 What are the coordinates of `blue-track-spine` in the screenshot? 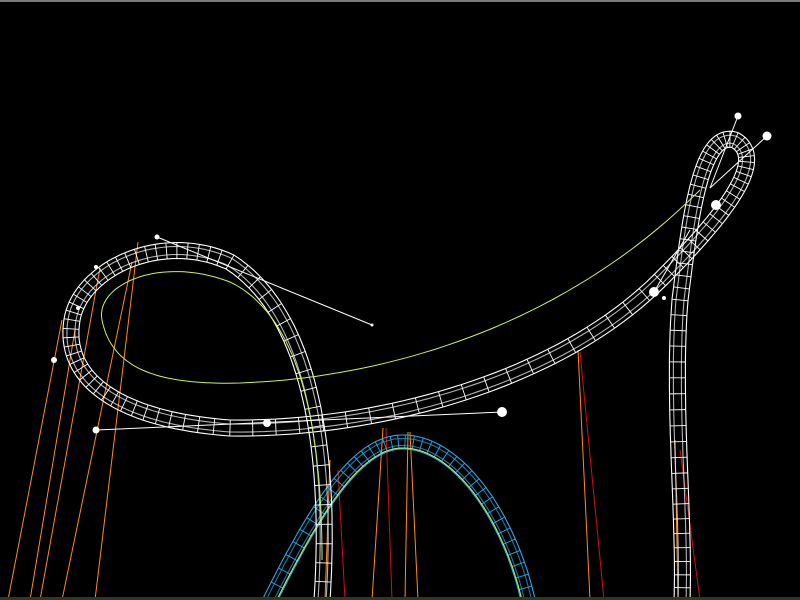 It's located at (399, 523).